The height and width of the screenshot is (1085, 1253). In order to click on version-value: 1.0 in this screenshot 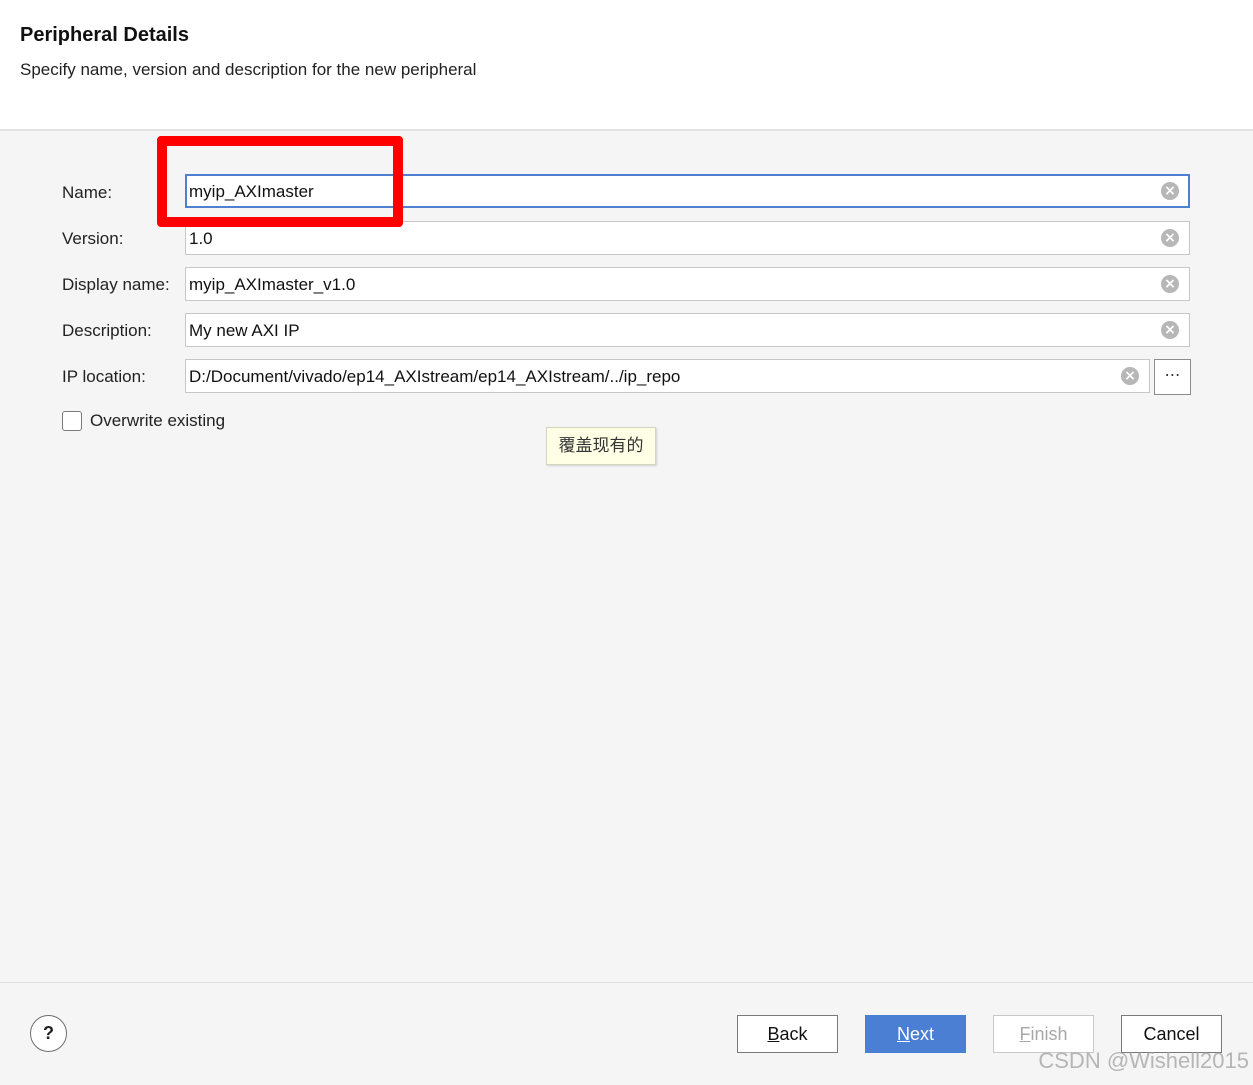, I will do `click(201, 238)`.